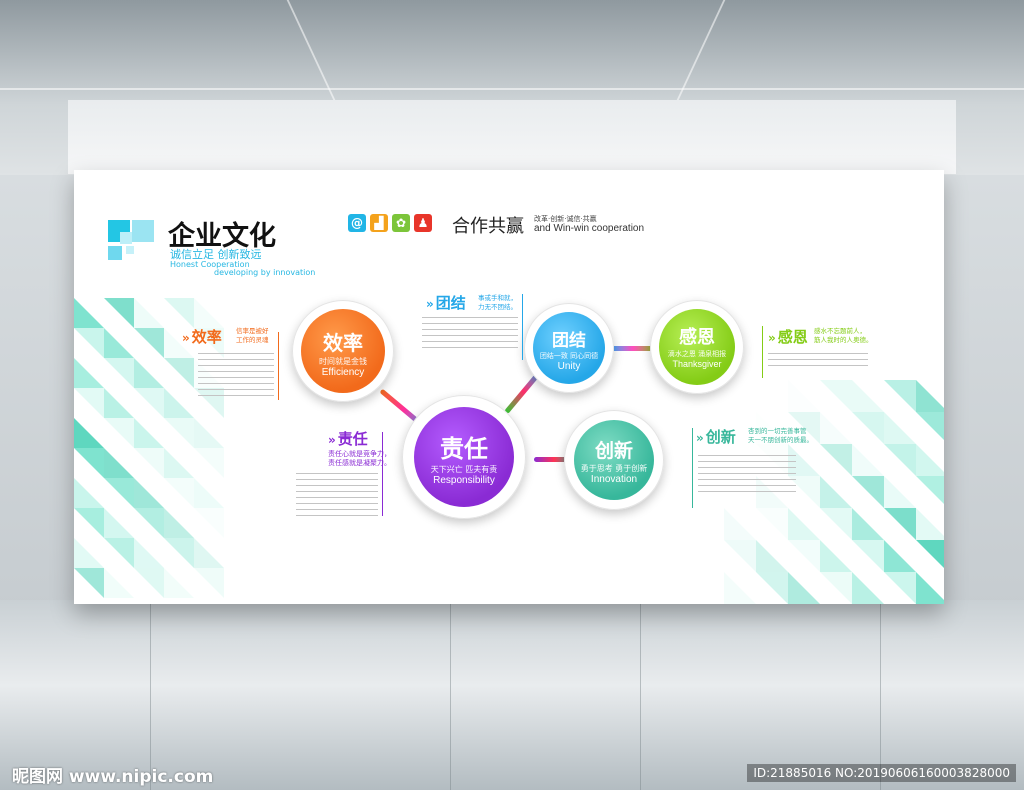  I want to click on section-responsibility-title: 责任, so click(352, 439).